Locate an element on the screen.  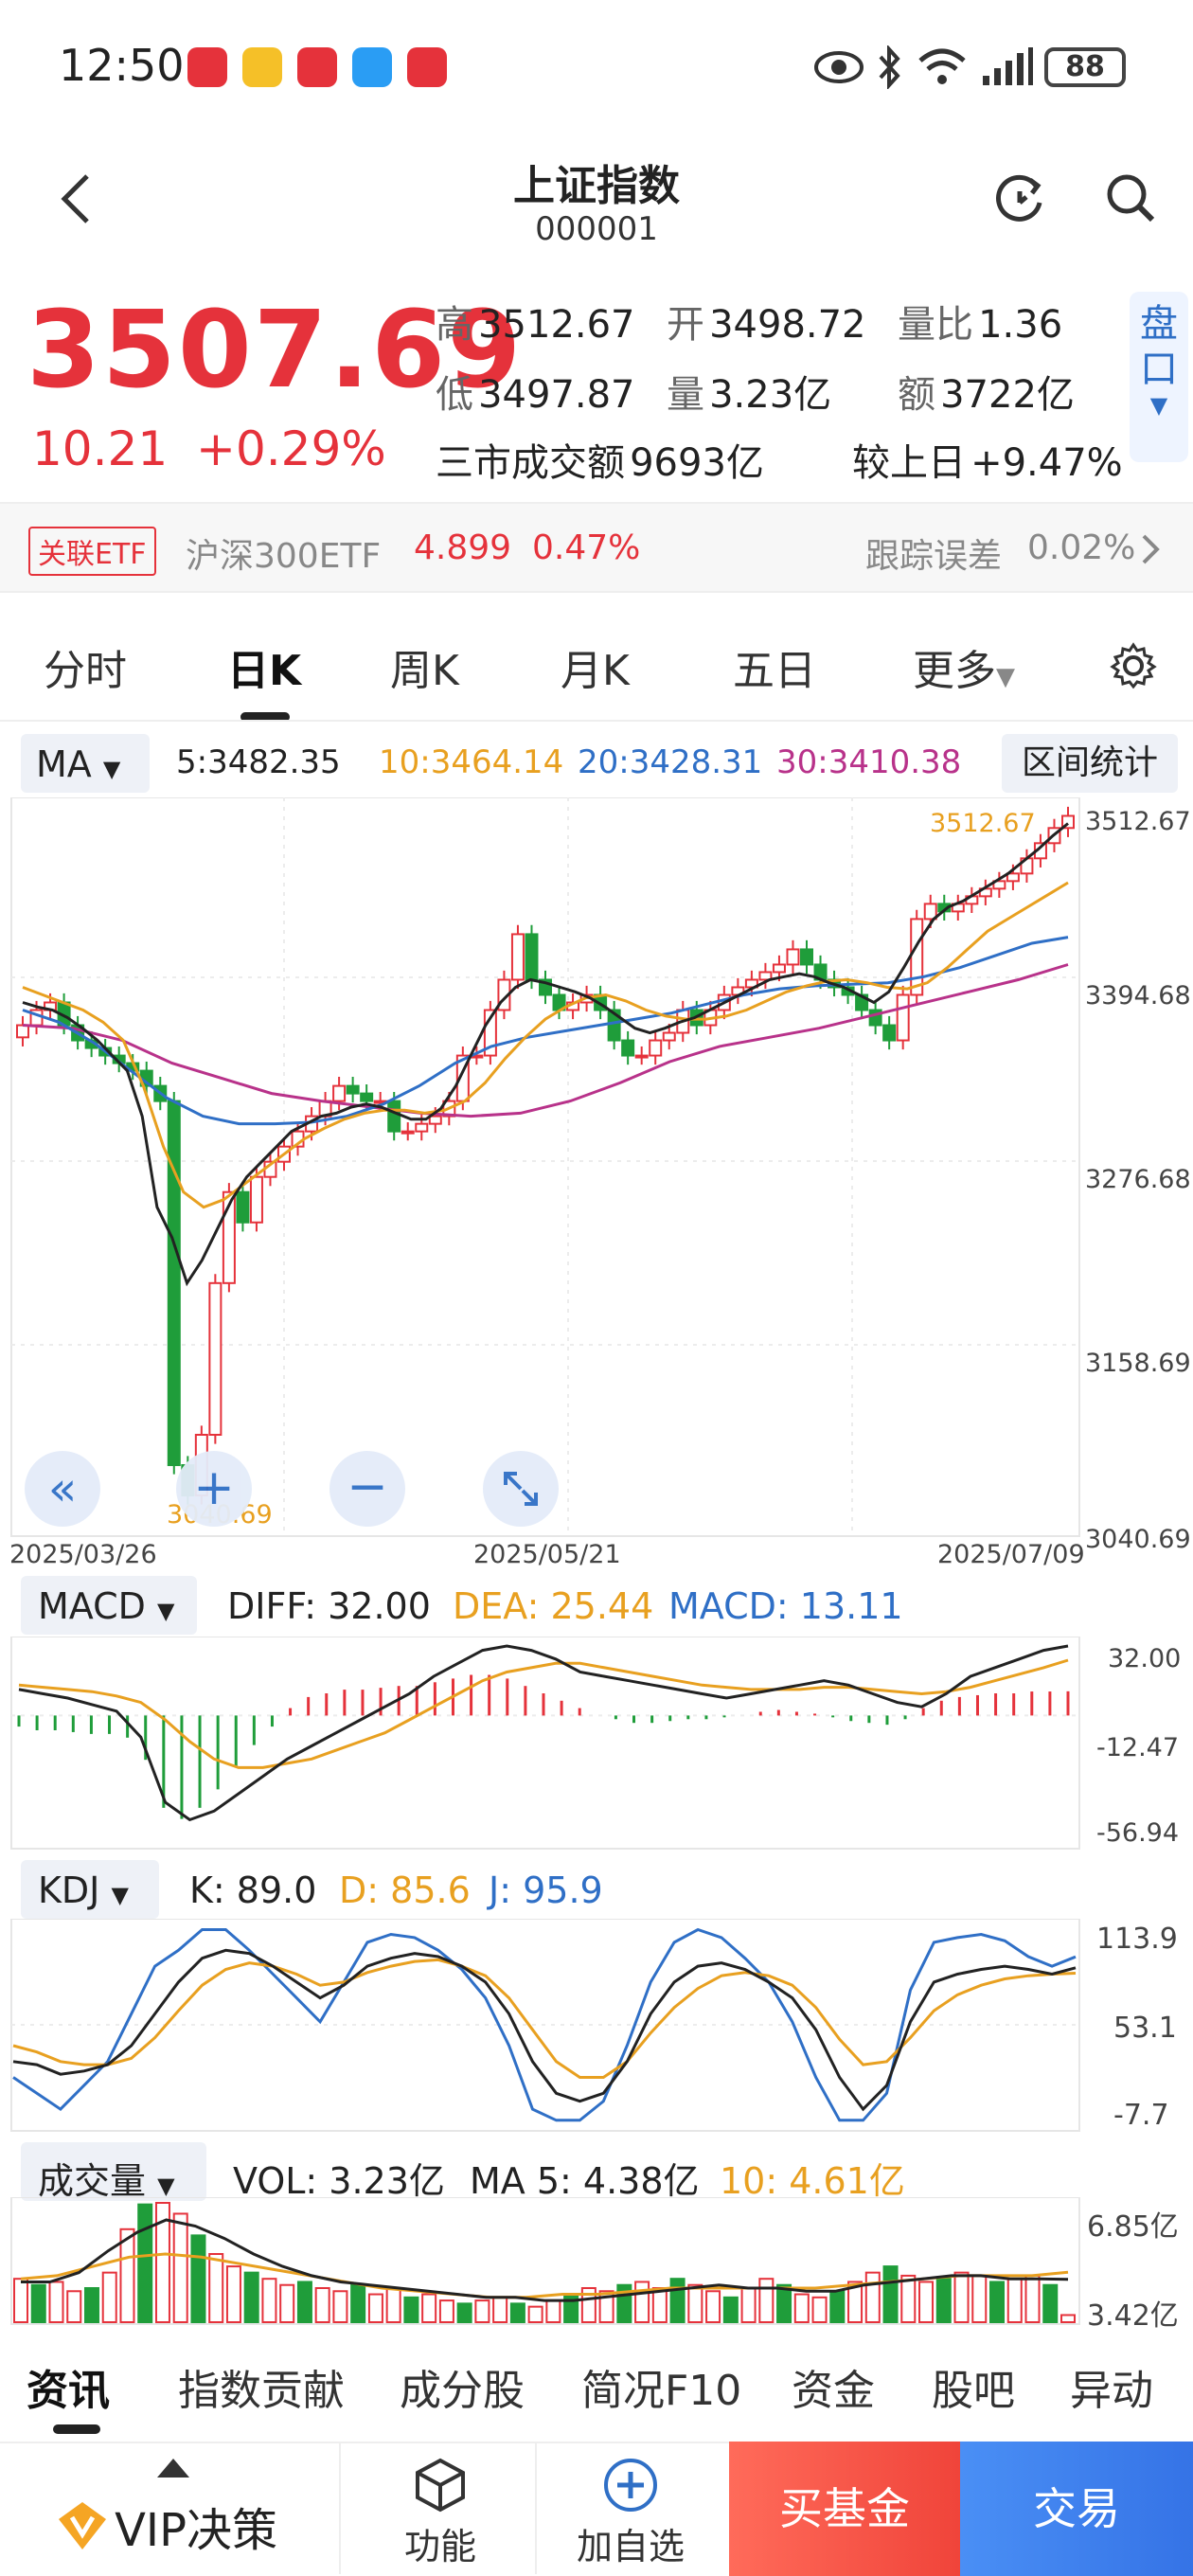
ma30-value: 30:3410.38 is located at coordinates (869, 762).